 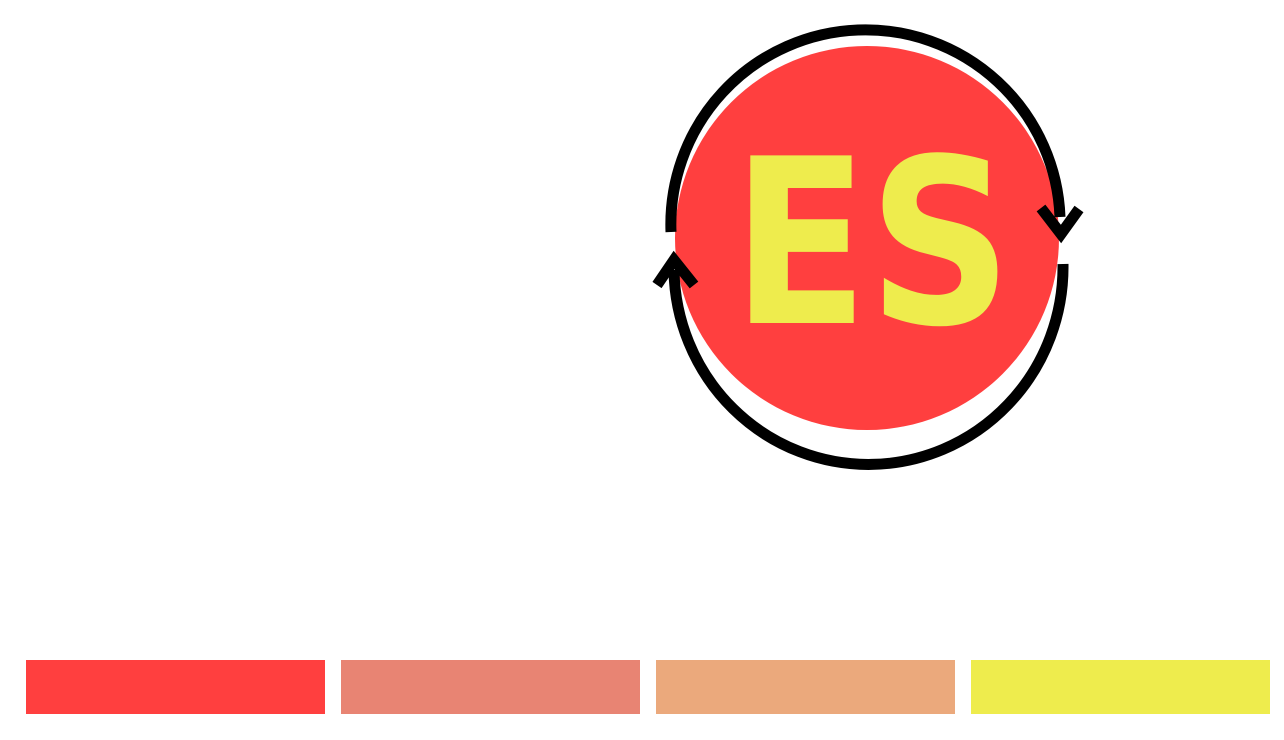 What do you see at coordinates (872, 244) in the screenshot?
I see `logo-letters: ES` at bounding box center [872, 244].